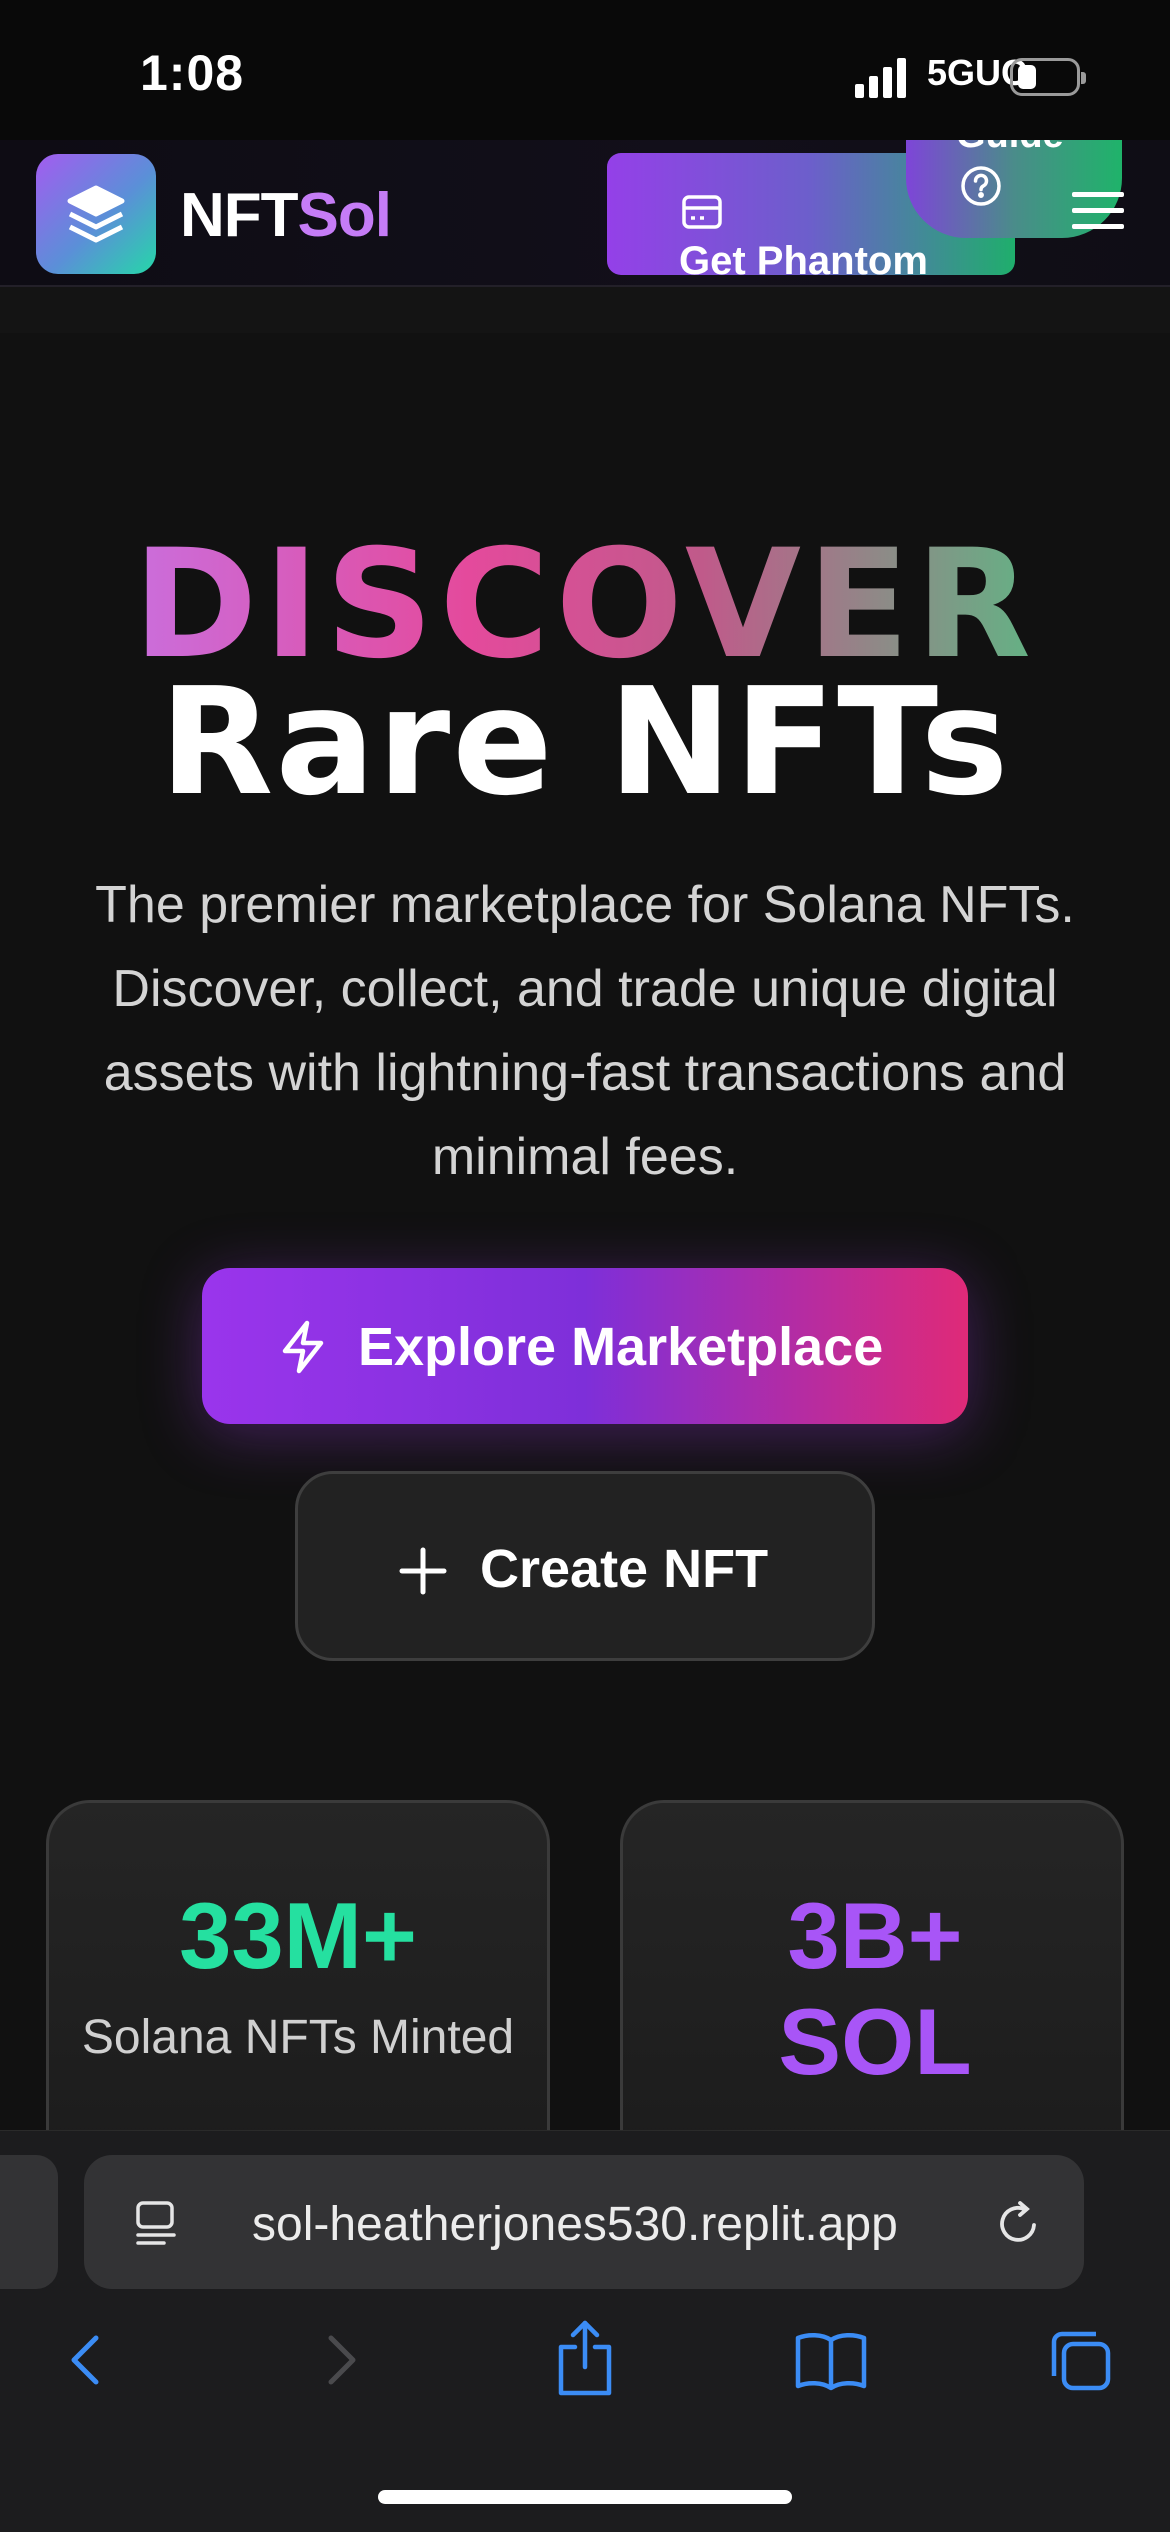  I want to click on lightning-icon, so click(303, 1347).